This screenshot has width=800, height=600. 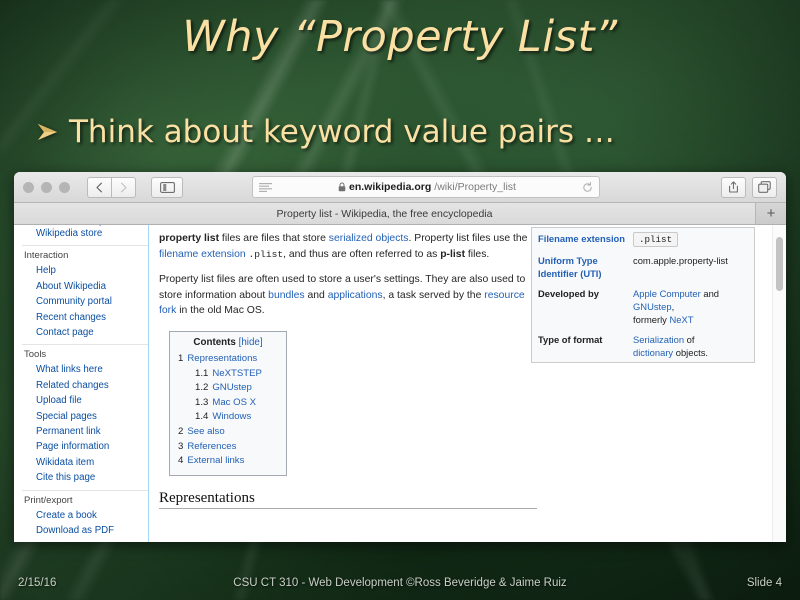 I want to click on sidebar-section-heading: Print/export, so click(x=85, y=498).